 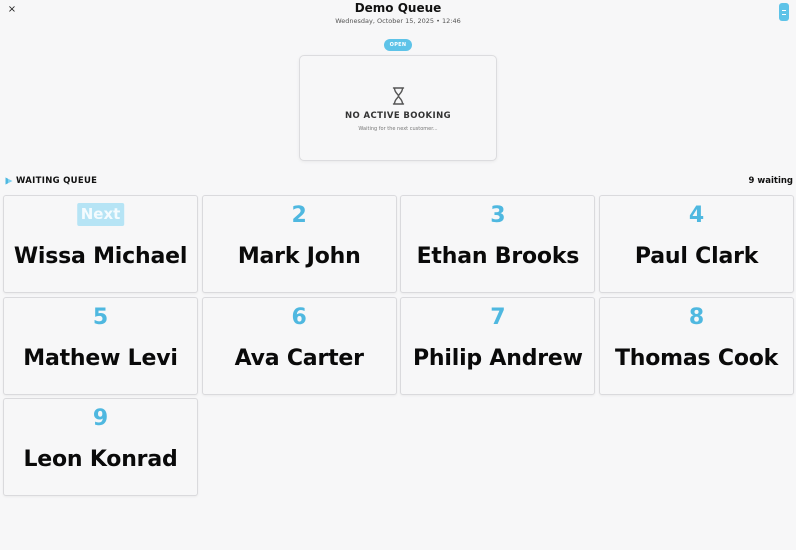 What do you see at coordinates (57, 181) in the screenshot?
I see `queue-title: WAITING QUEUE` at bounding box center [57, 181].